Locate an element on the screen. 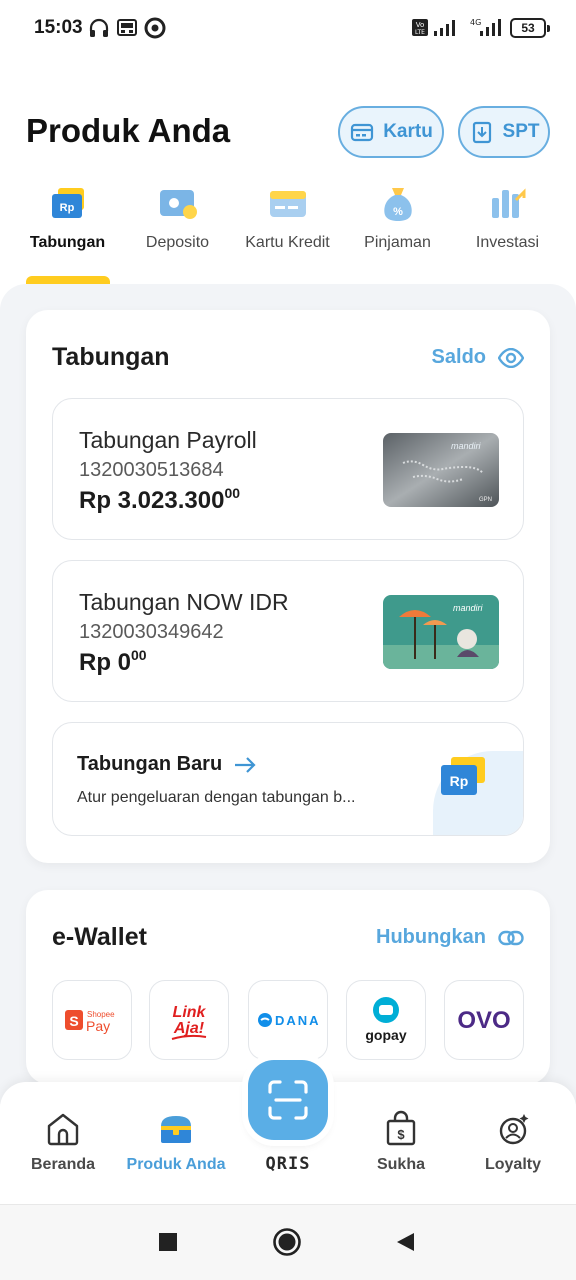 The width and height of the screenshot is (576, 1280). account-number: 1320030349642 is located at coordinates (151, 632).